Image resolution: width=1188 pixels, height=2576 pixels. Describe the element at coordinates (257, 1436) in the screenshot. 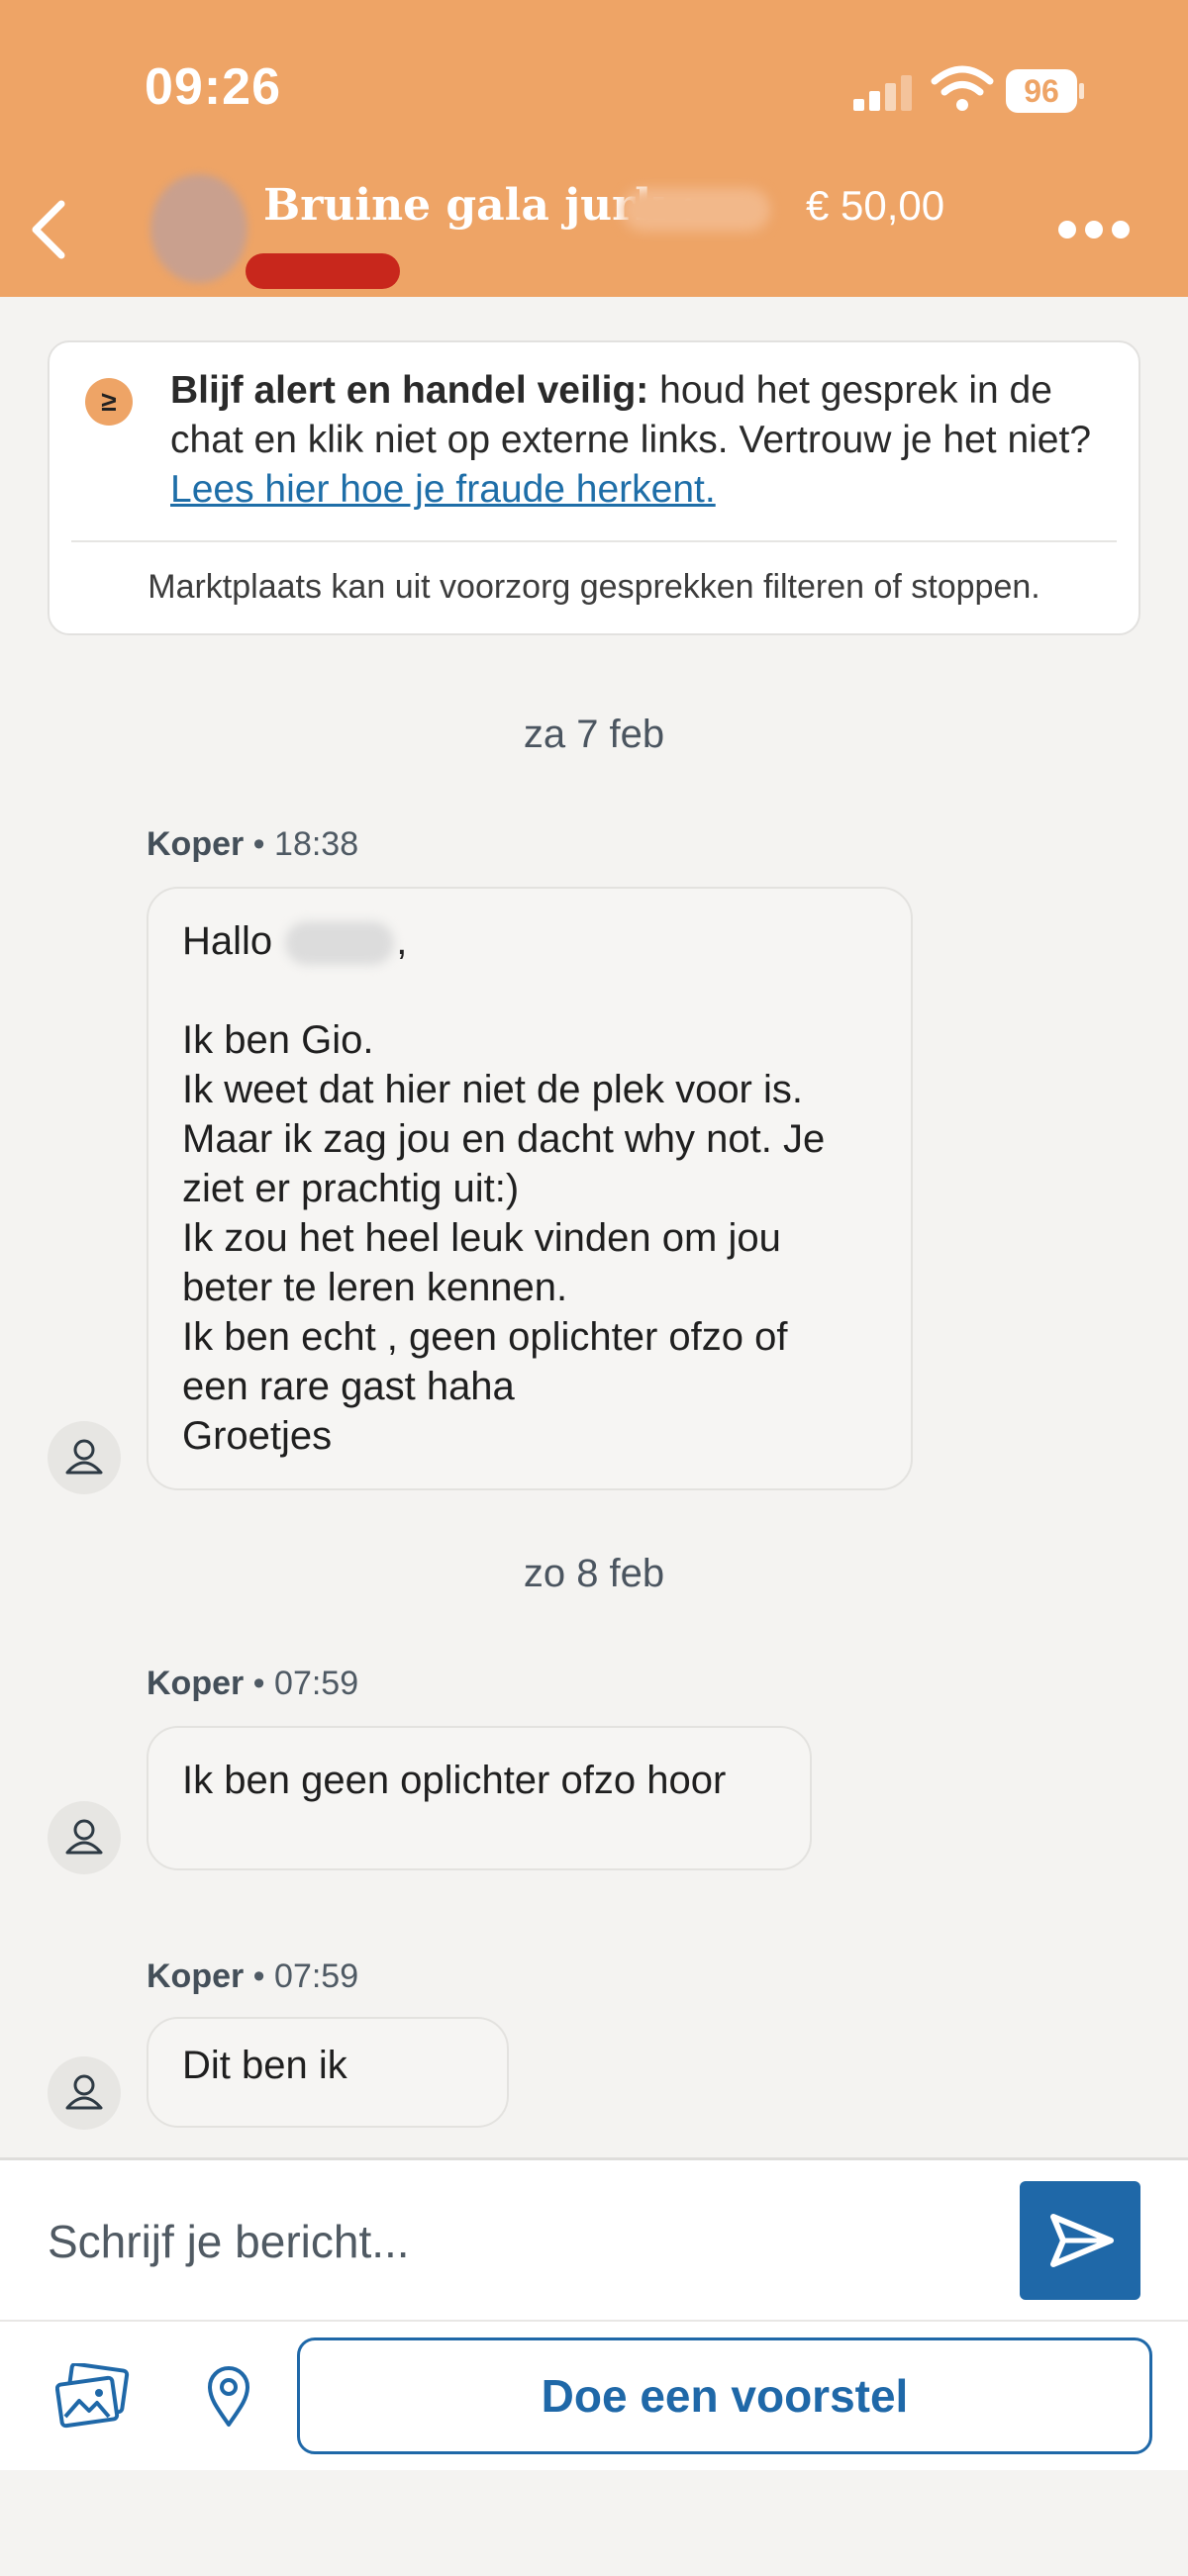

I see `message-line: Groetjes` at that location.